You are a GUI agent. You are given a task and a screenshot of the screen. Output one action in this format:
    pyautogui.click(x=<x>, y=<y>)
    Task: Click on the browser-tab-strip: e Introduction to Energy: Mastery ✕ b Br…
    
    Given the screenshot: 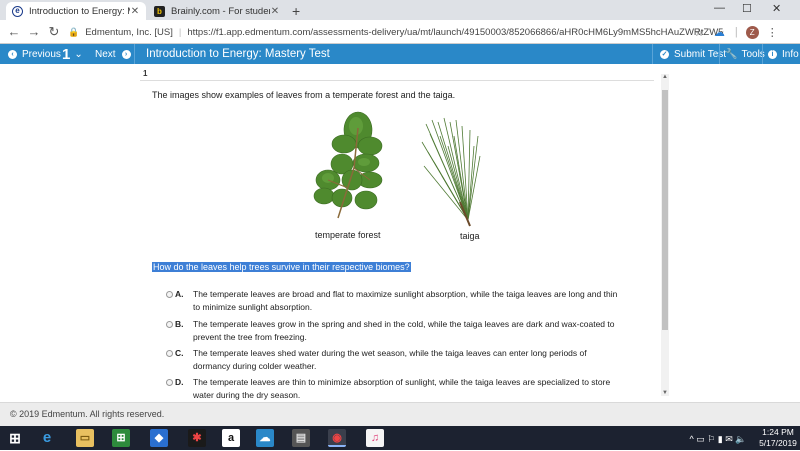 What is the action you would take?
    pyautogui.click(x=400, y=10)
    